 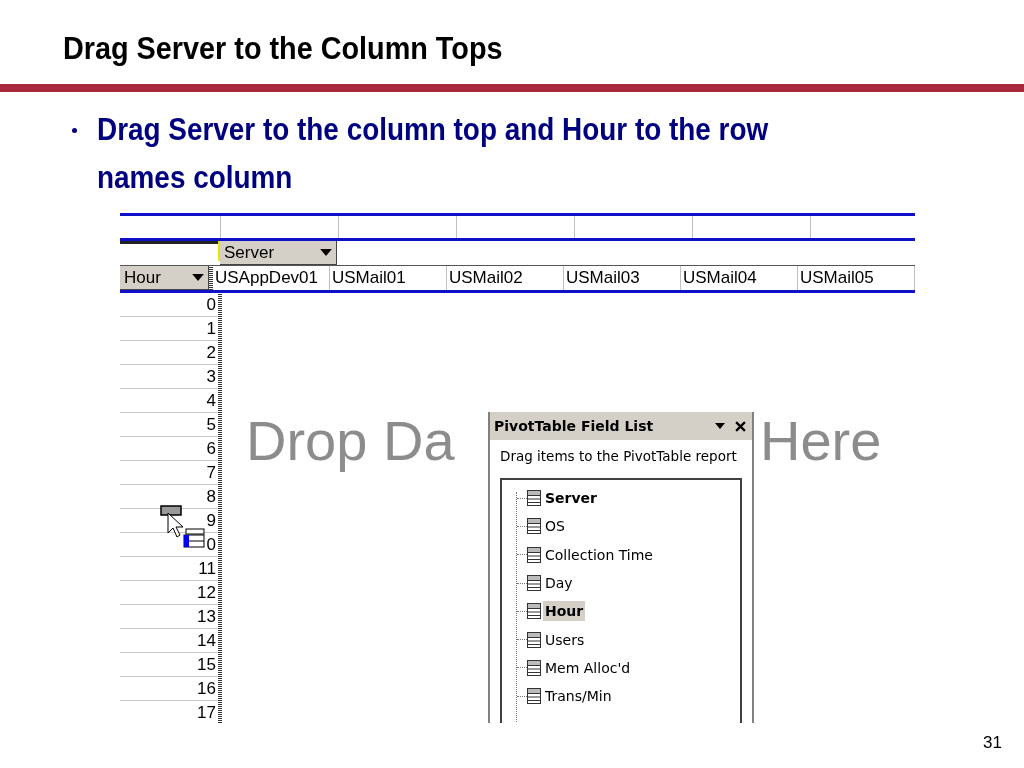 I want to click on field-item: Trans/Min, so click(x=578, y=696).